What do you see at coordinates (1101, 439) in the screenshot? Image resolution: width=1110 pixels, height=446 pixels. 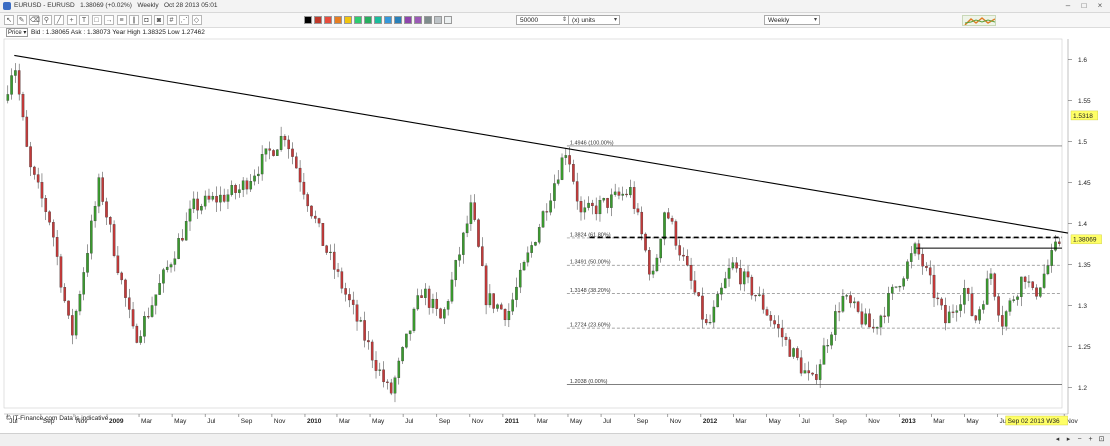 I see `zoom-fit-icon: ⊡` at bounding box center [1101, 439].